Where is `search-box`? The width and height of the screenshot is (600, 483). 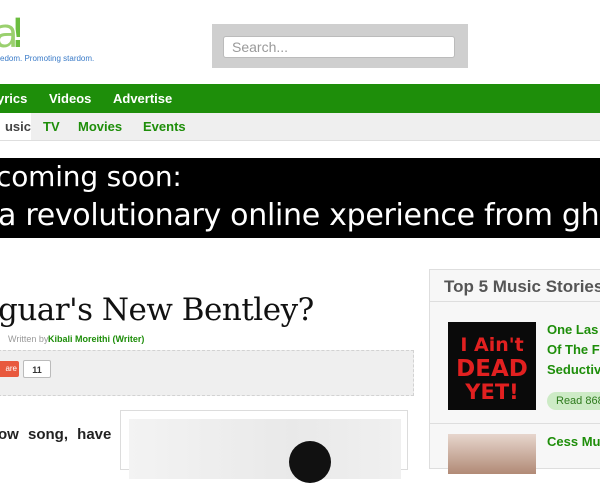 search-box is located at coordinates (340, 46).